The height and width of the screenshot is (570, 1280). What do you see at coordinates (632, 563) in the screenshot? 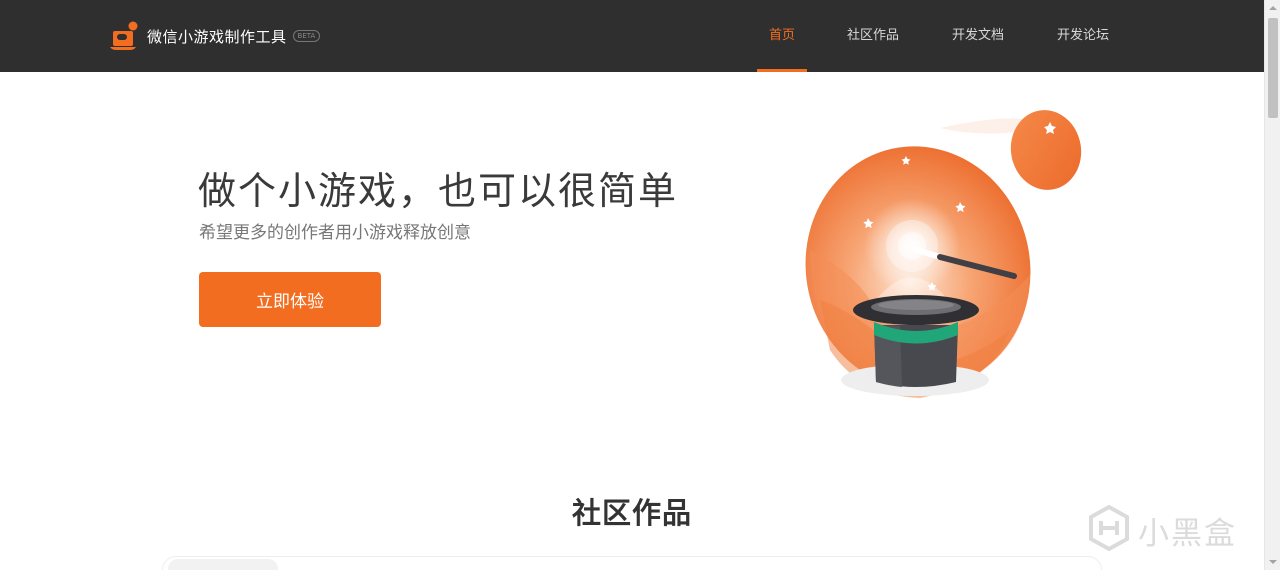
I see `community-works-list` at bounding box center [632, 563].